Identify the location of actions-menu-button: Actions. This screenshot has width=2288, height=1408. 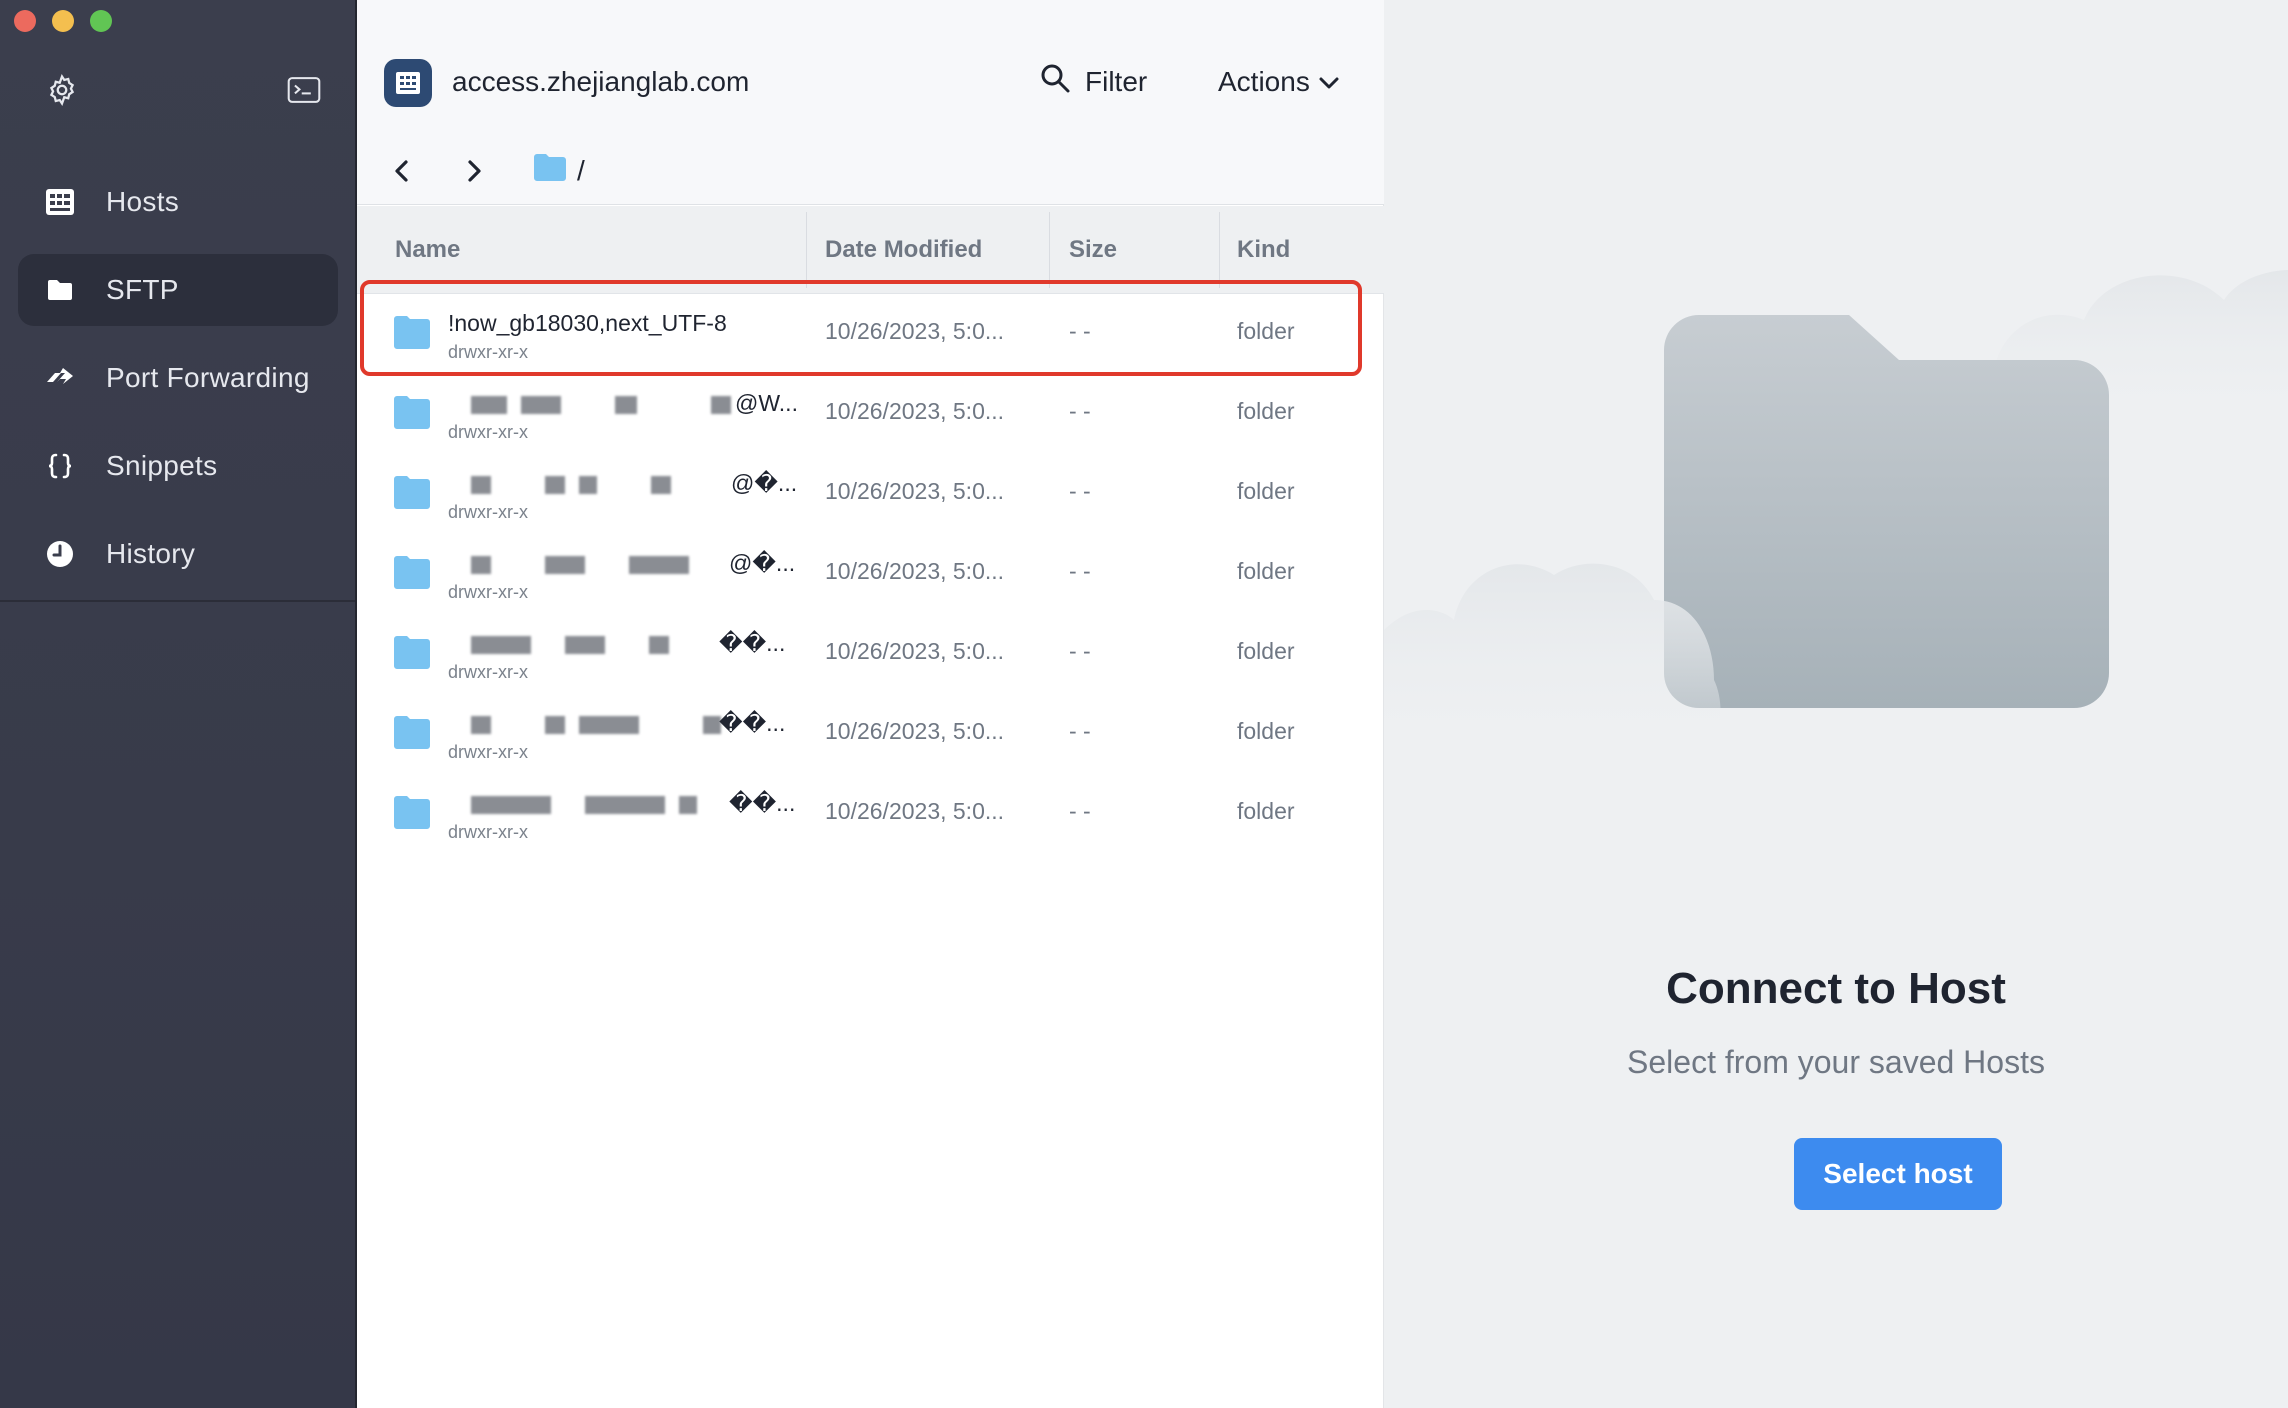
(1279, 82).